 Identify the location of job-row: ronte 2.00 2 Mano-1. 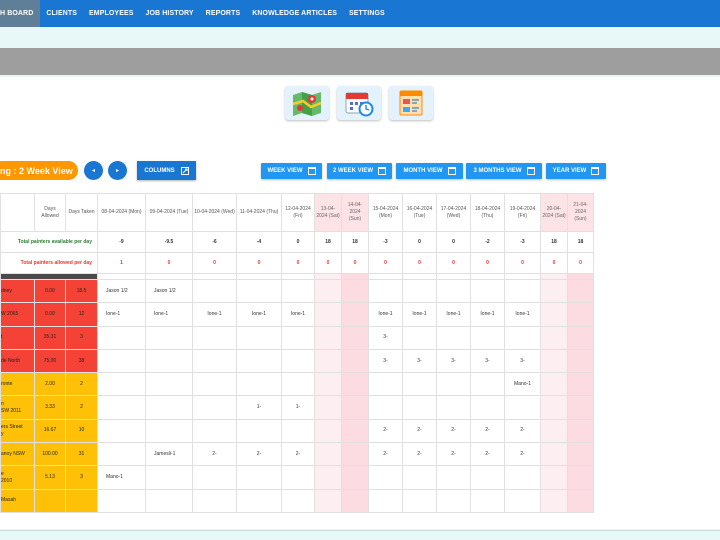
(297, 384).